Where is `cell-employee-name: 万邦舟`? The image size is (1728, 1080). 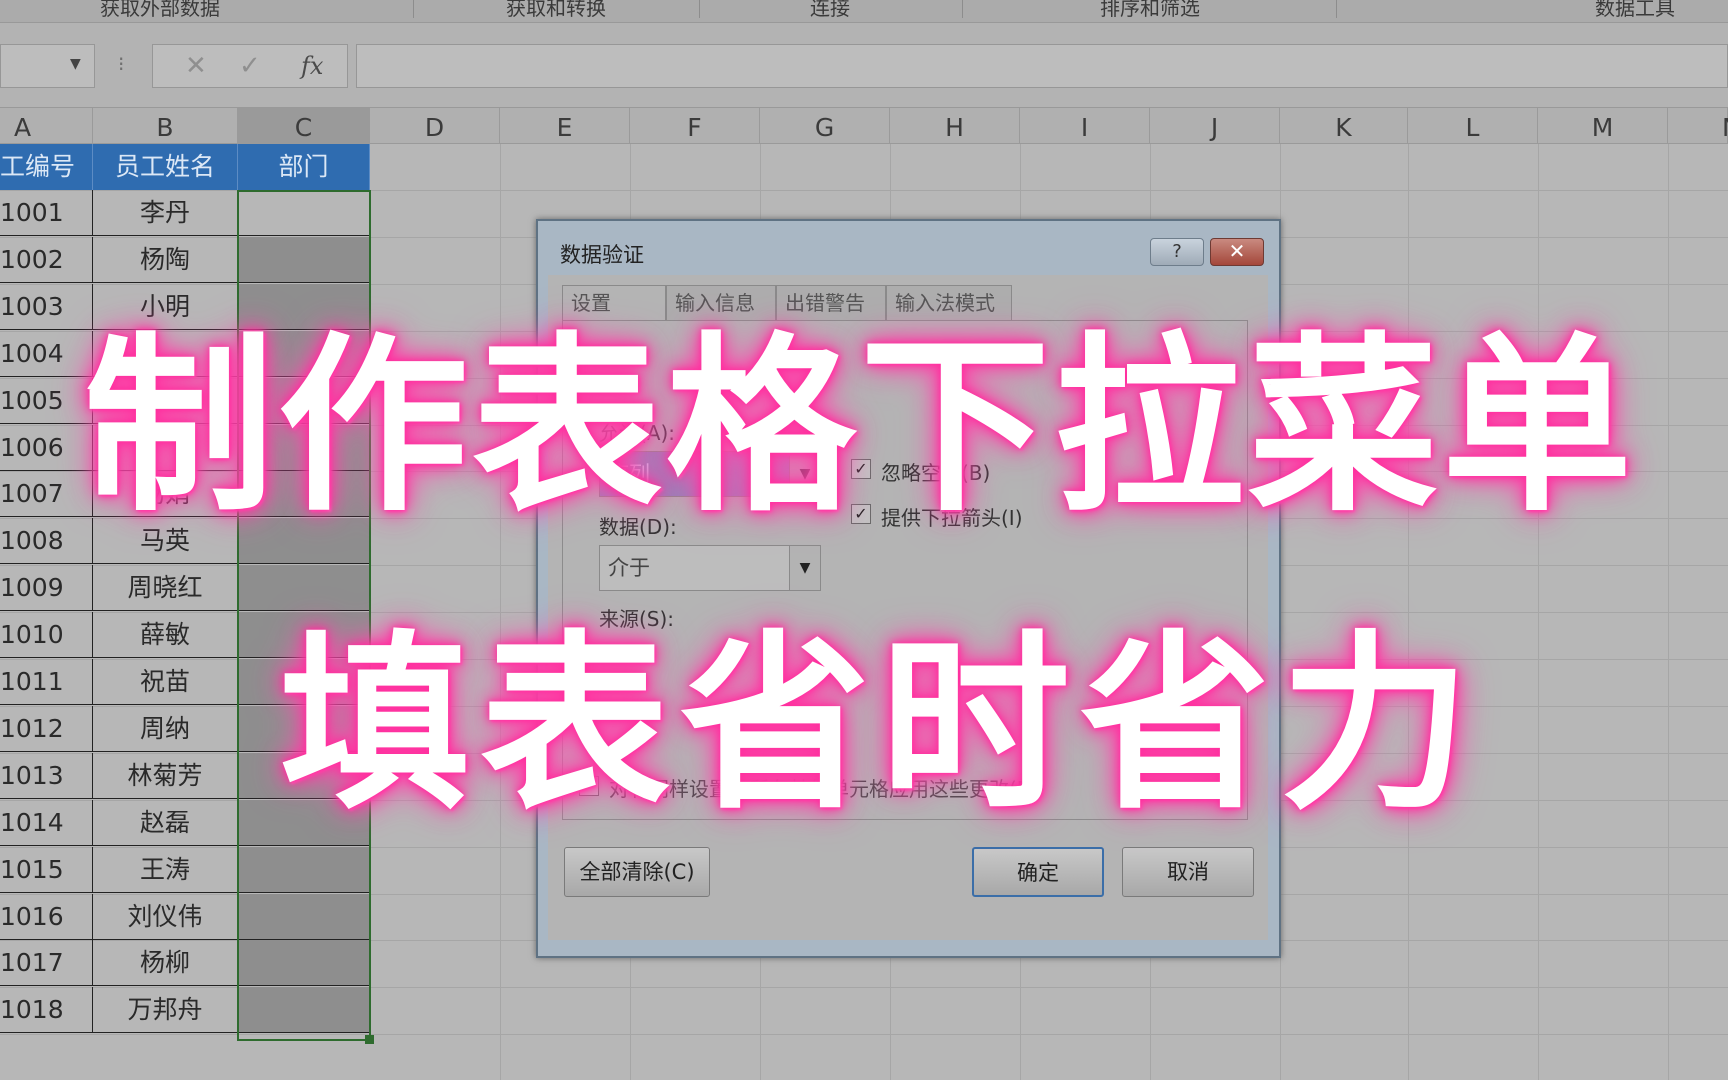 cell-employee-name: 万邦舟 is located at coordinates (165, 1010).